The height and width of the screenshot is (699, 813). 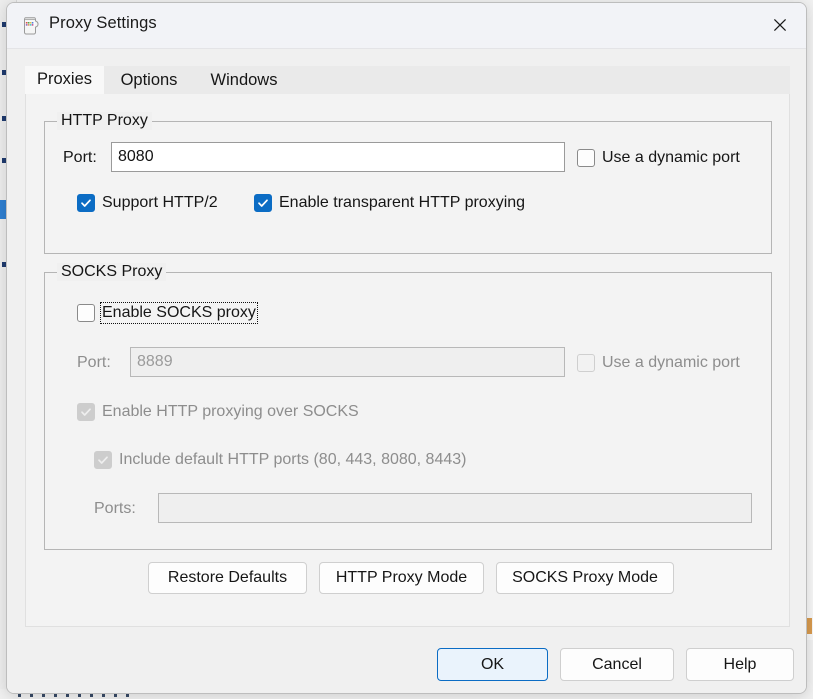 What do you see at coordinates (80, 157) in the screenshot?
I see `http-port-label: Port:` at bounding box center [80, 157].